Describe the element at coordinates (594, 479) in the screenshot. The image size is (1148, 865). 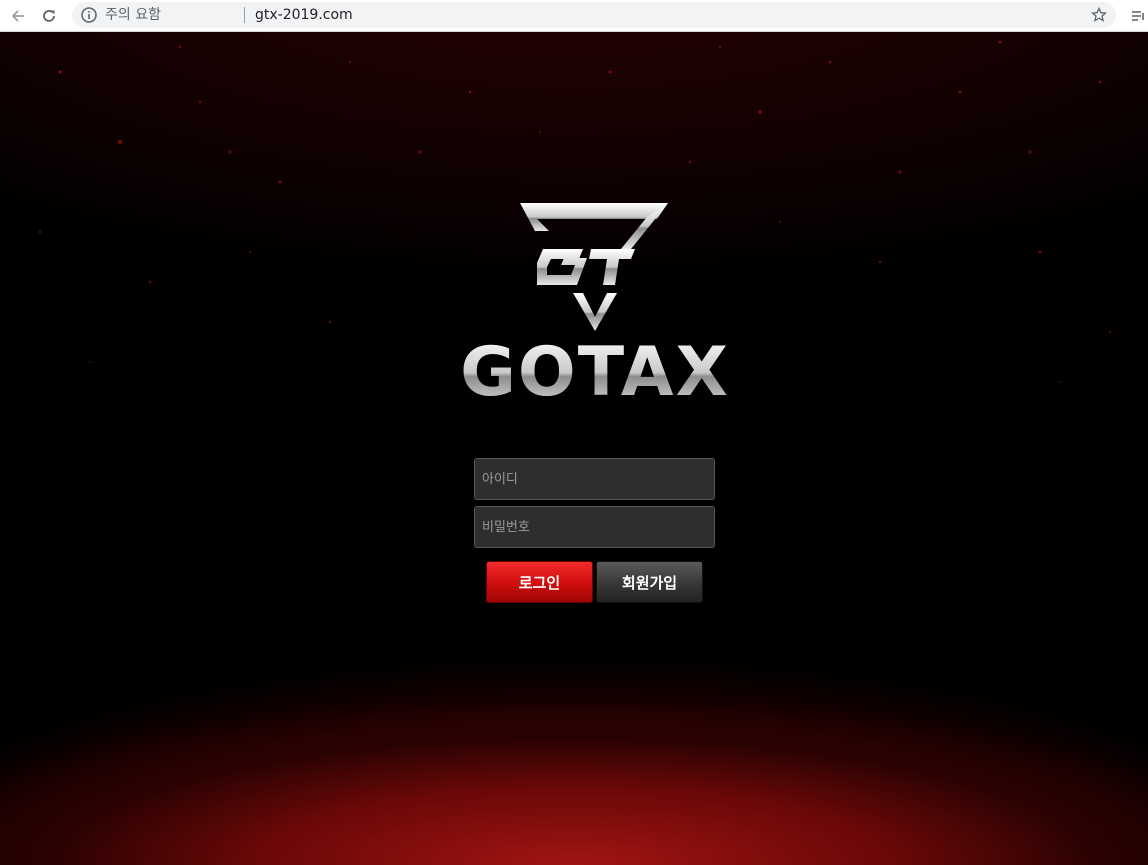
I see `id-input` at that location.